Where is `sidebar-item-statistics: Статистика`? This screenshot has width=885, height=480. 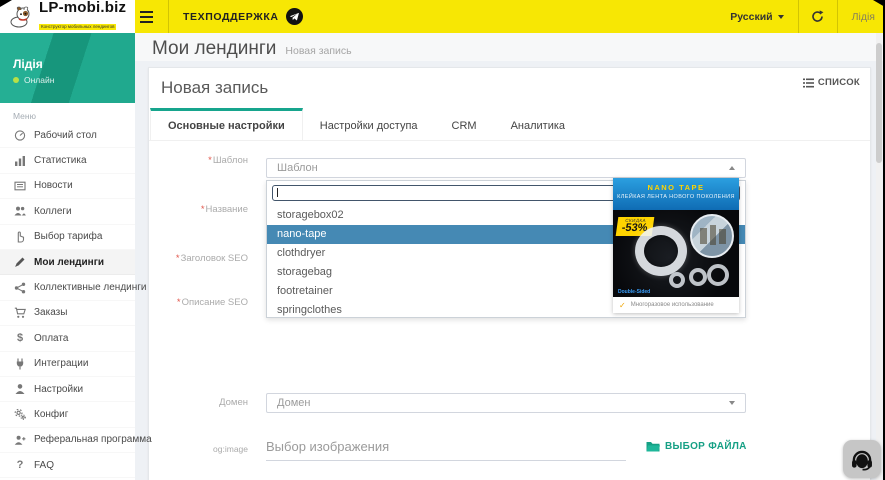
sidebar-item-statistics: Статистика is located at coordinates (67, 160).